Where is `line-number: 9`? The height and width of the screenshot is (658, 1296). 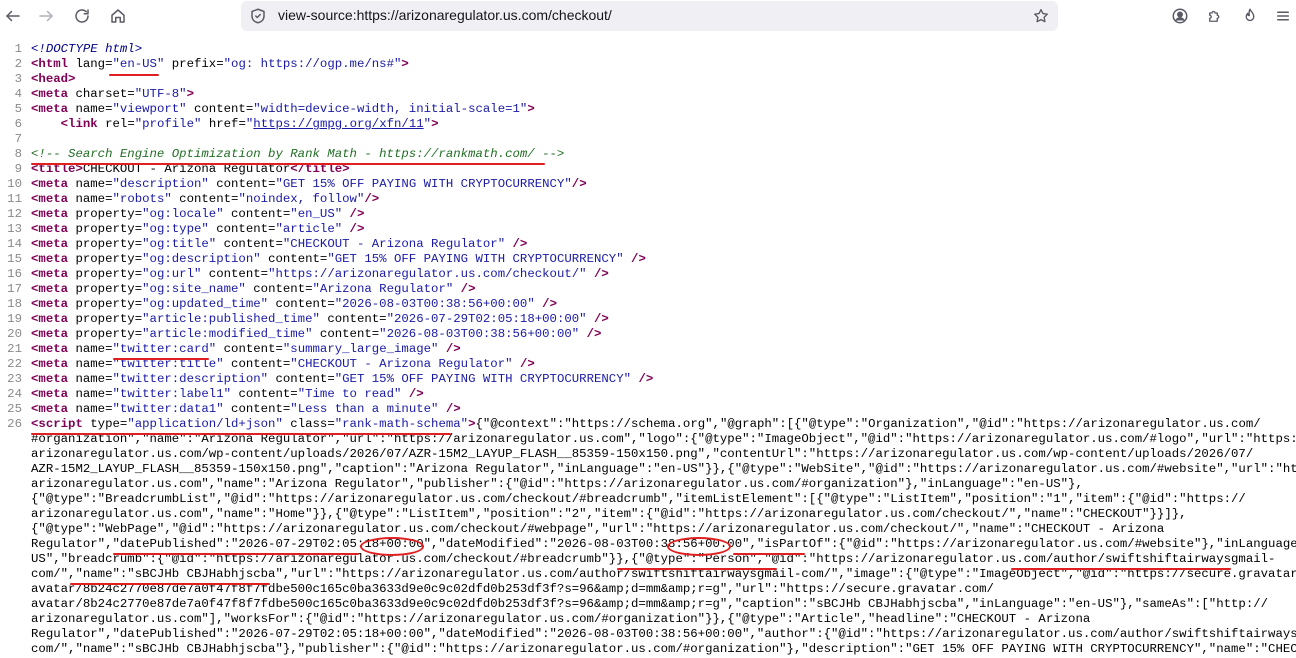 line-number: 9 is located at coordinates (18, 169).